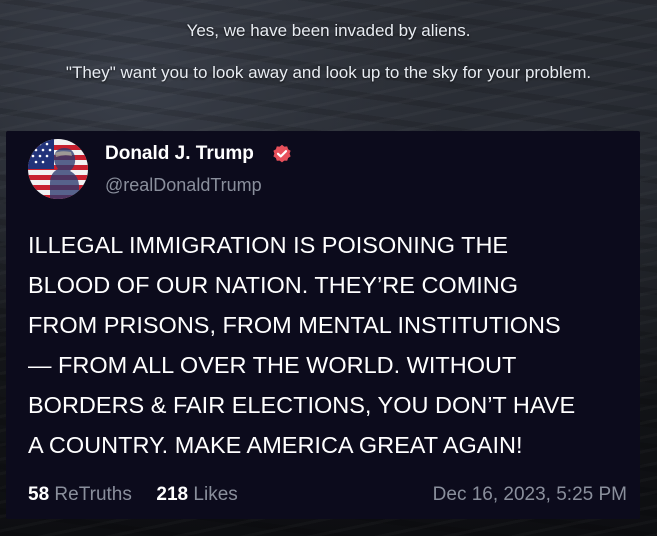 The image size is (657, 536). Describe the element at coordinates (268, 245) in the screenshot. I see `post-text-line: ILLEGAL IMMIGRATION IS POISONING THE` at that location.